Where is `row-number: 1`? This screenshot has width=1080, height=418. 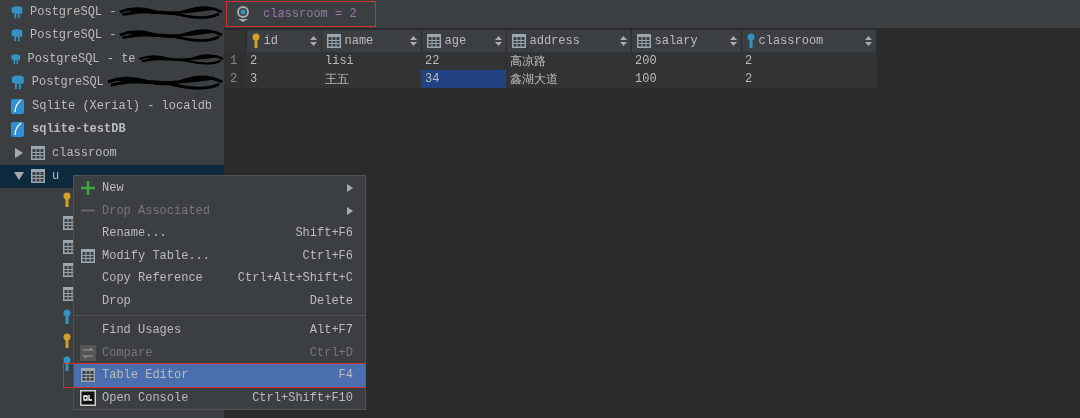
row-number: 1 is located at coordinates (235, 61).